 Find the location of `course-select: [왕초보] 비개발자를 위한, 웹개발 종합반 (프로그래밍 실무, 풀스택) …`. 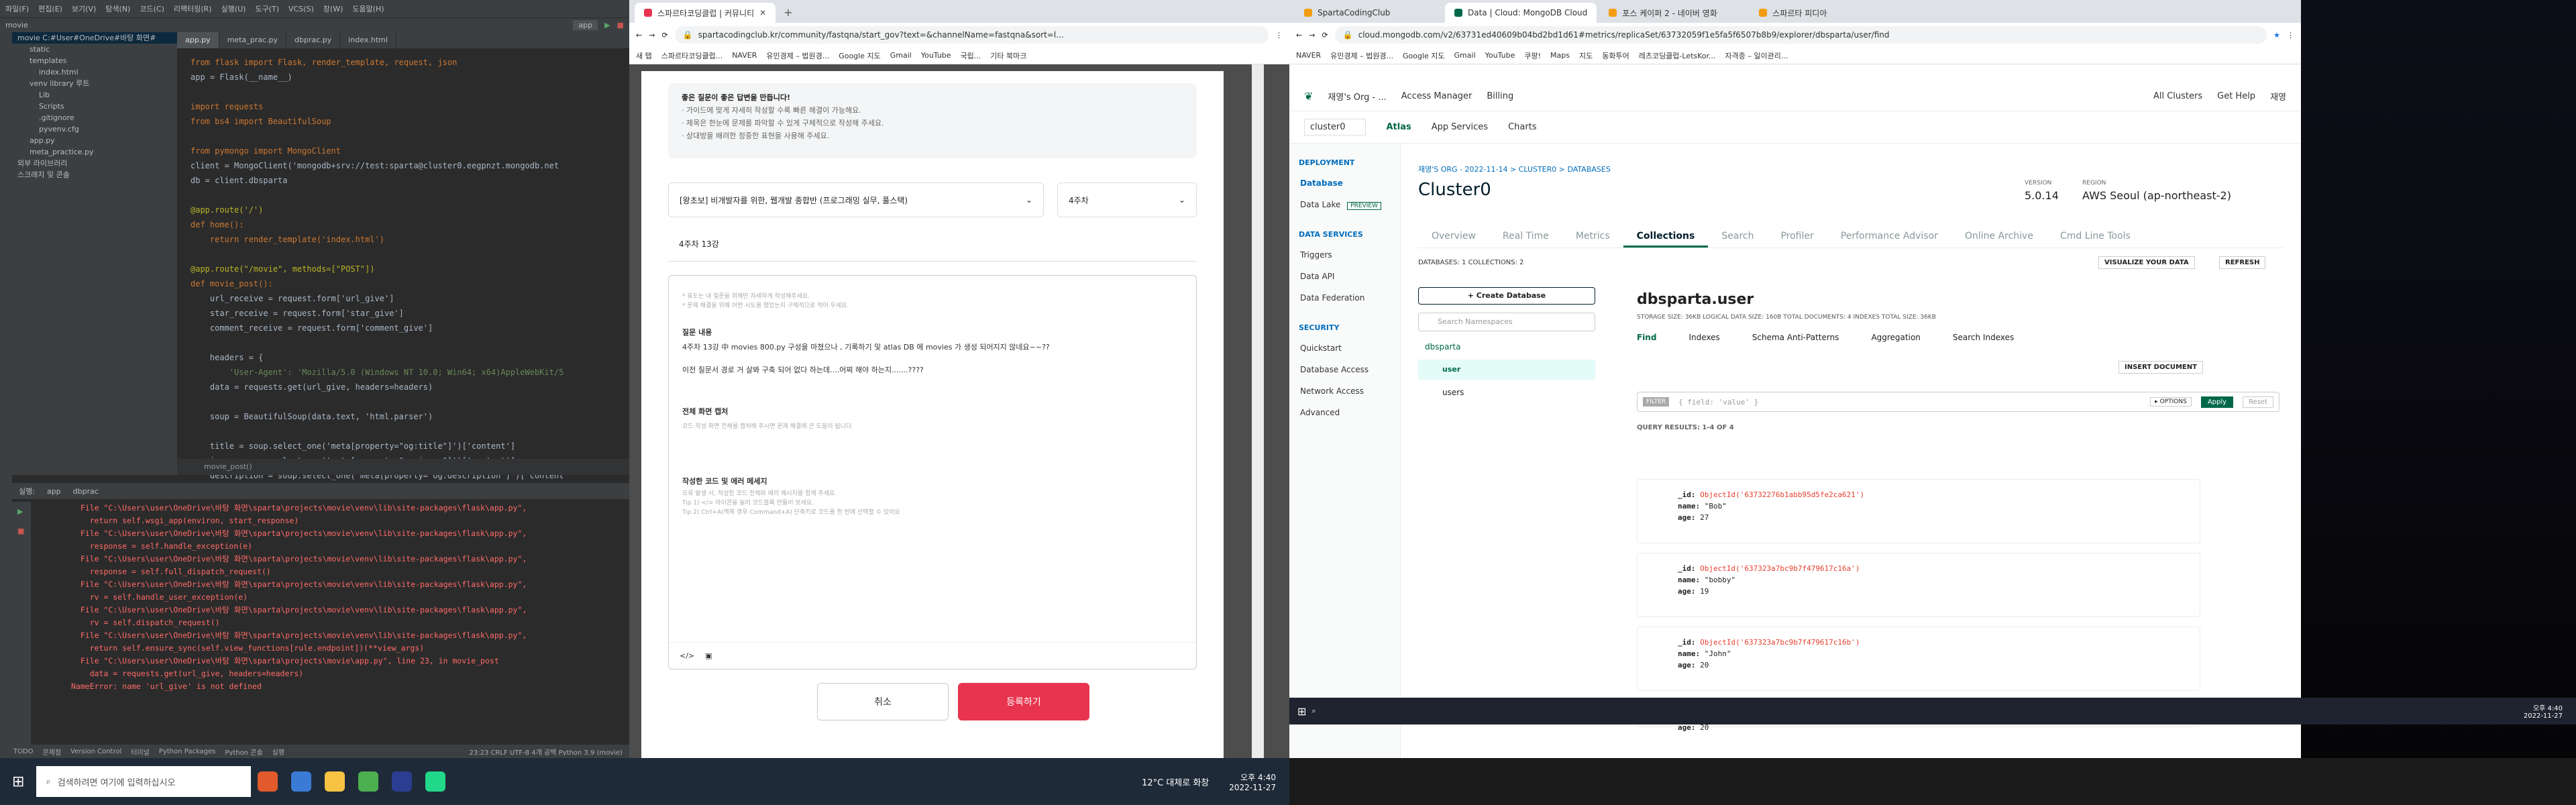

course-select: [왕초보] 비개발자를 위한, 웹개발 종합반 (프로그래밍 실무, 풀스택) … is located at coordinates (856, 199).